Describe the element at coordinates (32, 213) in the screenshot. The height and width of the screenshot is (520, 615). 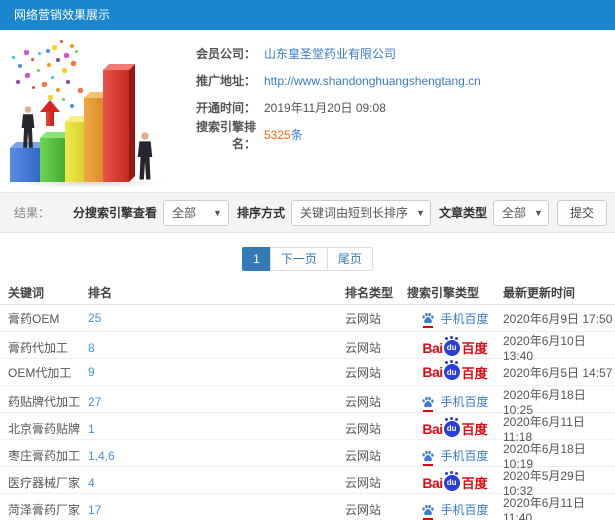
I see `result-label: 结果：` at that location.